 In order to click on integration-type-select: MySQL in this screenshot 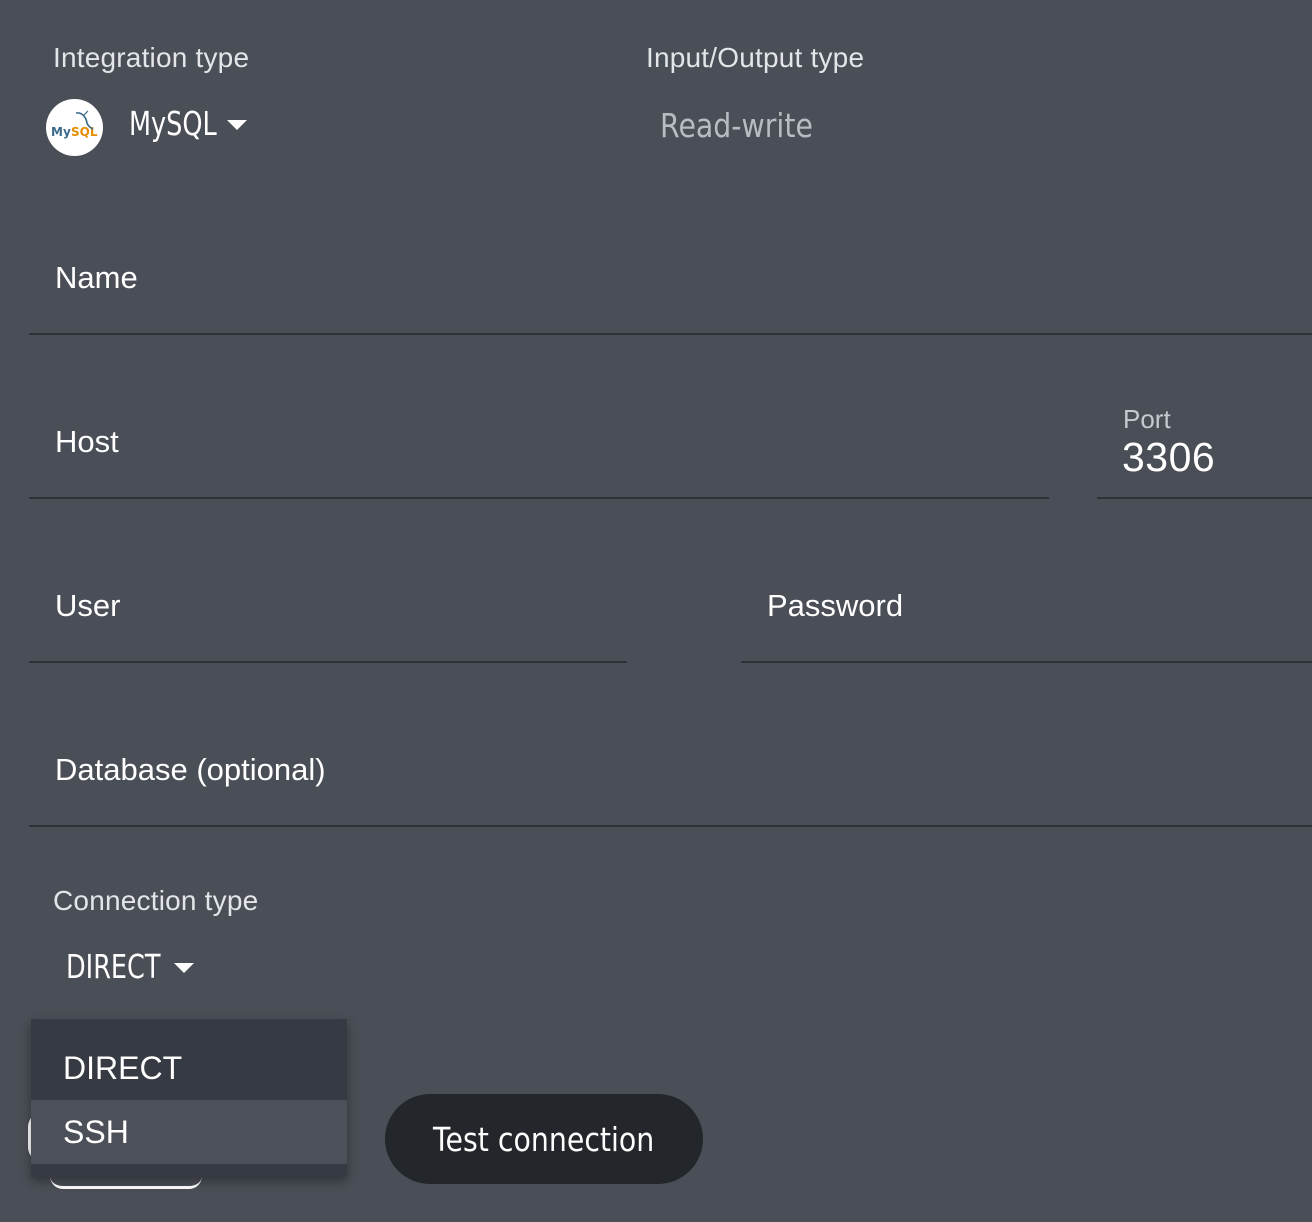, I will do `click(188, 123)`.